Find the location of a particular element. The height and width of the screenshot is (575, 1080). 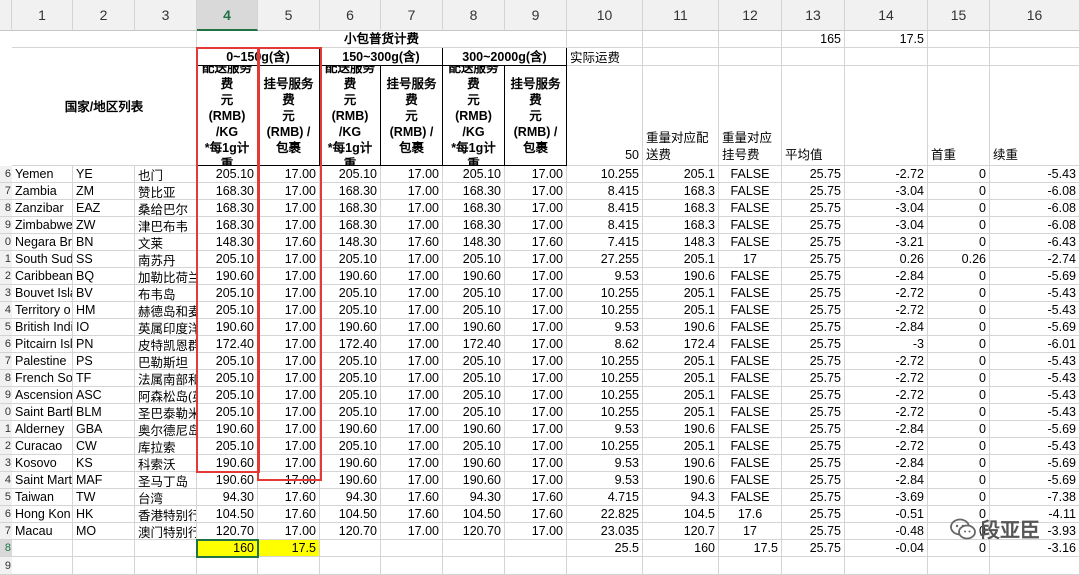

cell-cn: 法属南部和 is located at coordinates (166, 378).